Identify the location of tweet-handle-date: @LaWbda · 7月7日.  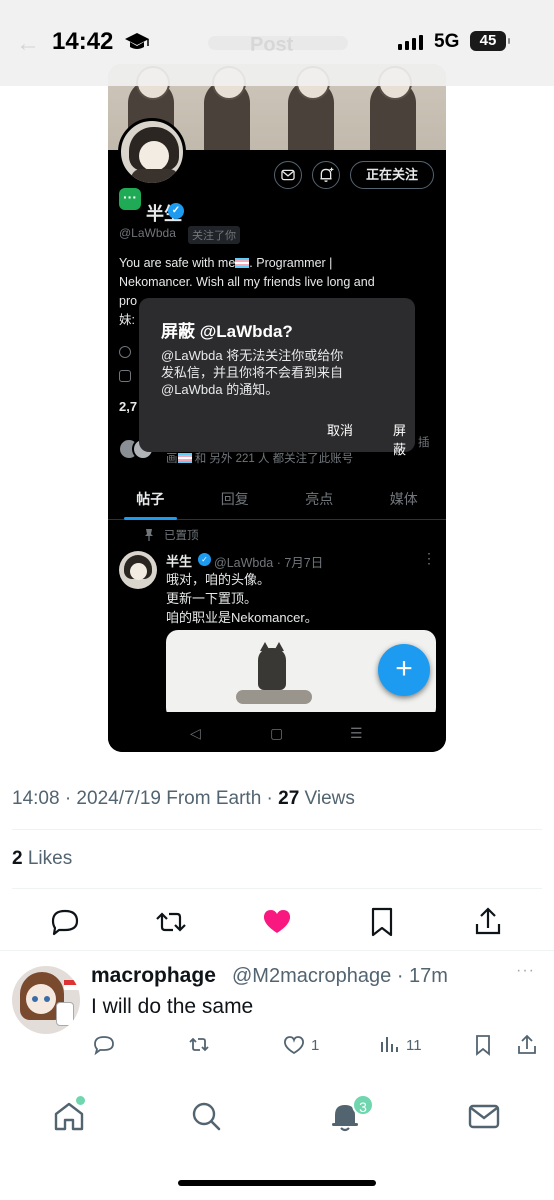
(269, 563).